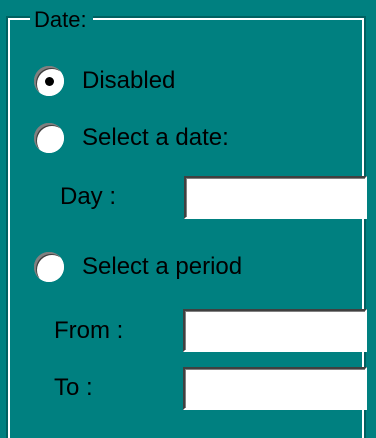  What do you see at coordinates (162, 266) in the screenshot?
I see `radio-select-period-label: Select a period` at bounding box center [162, 266].